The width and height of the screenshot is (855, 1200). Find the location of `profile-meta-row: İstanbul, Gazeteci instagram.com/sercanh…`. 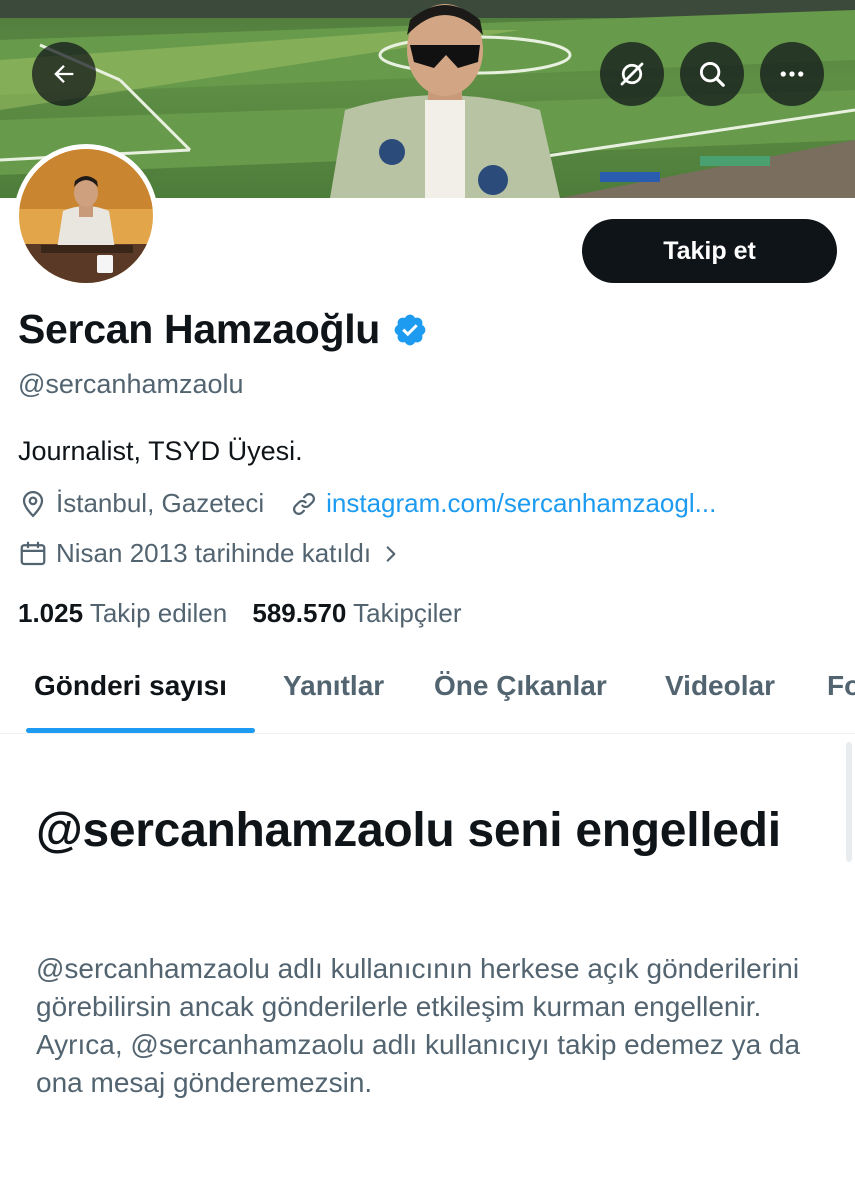

profile-meta-row: İstanbul, Gazeteci instagram.com/sercanh… is located at coordinates (367, 503).